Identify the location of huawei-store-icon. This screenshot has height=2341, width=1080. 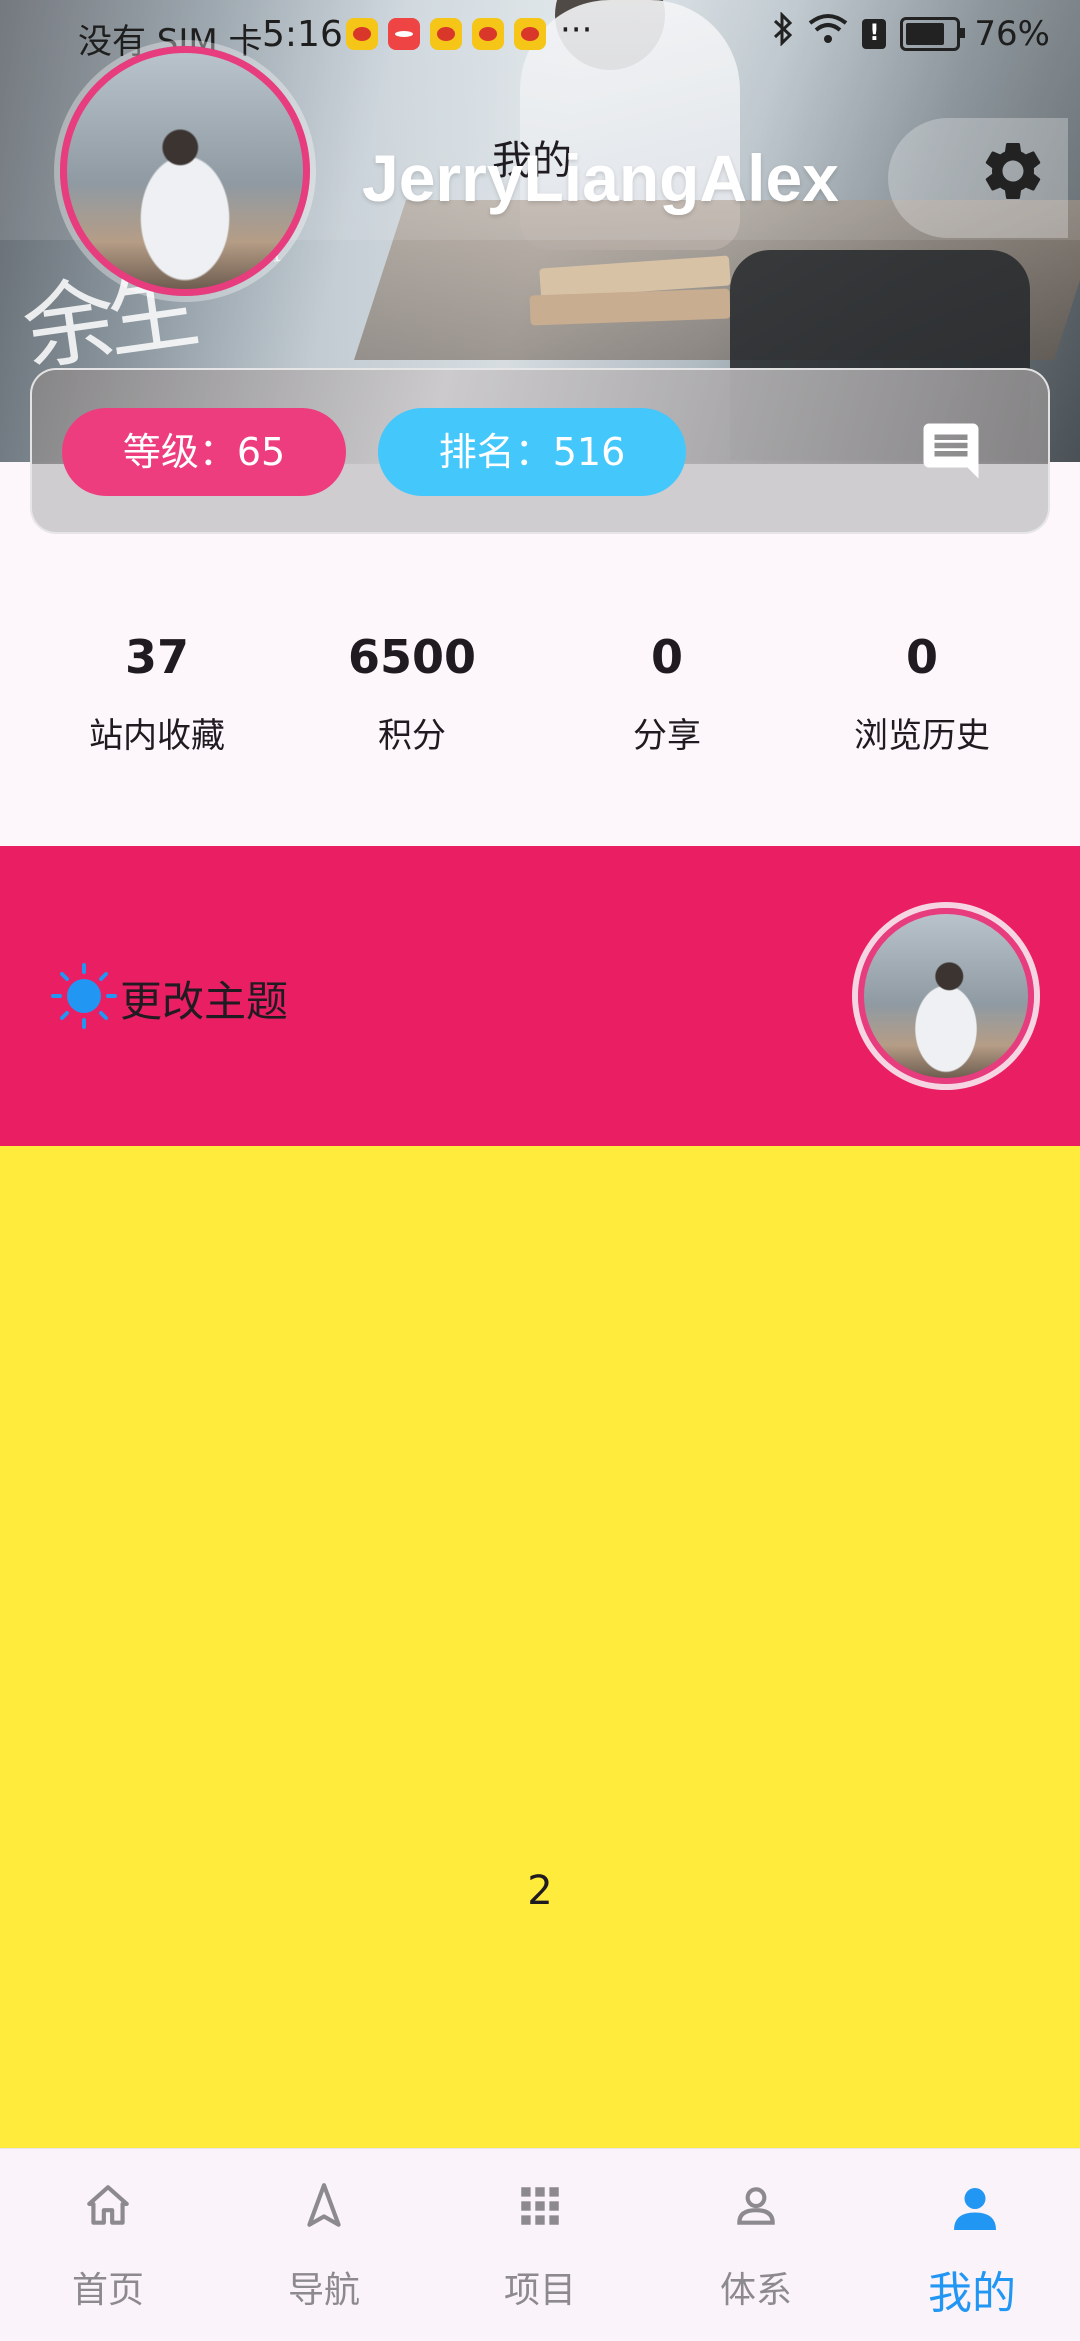
(404, 34).